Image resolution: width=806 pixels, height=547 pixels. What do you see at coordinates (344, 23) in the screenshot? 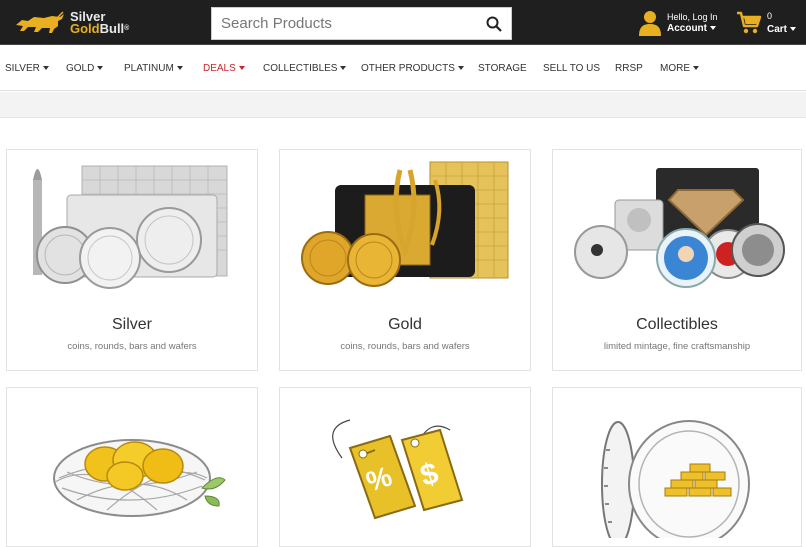
I see `search-input` at bounding box center [344, 23].